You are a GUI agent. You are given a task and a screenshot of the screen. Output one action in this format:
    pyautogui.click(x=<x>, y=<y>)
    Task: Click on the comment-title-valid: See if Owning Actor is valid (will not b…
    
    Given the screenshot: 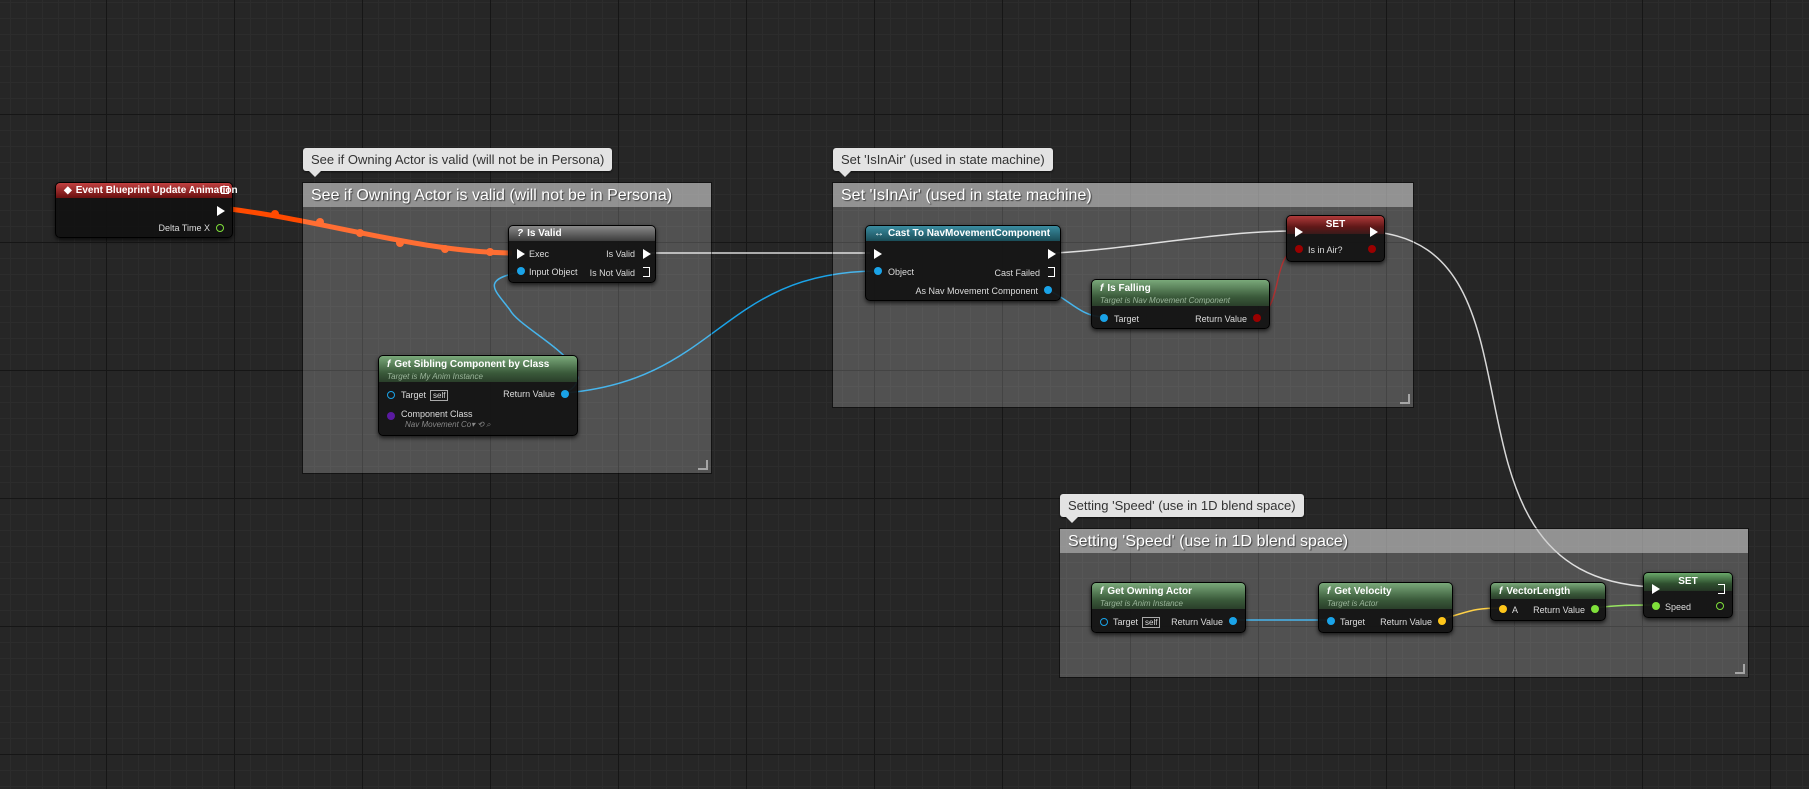 What is the action you would take?
    pyautogui.click(x=507, y=195)
    